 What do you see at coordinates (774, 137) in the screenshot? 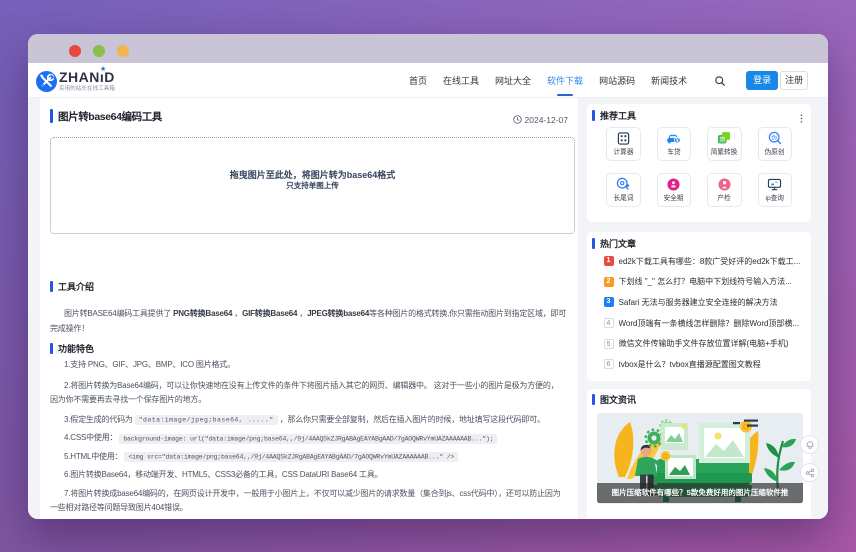
I see `svg-text: 伪` at bounding box center [774, 137].